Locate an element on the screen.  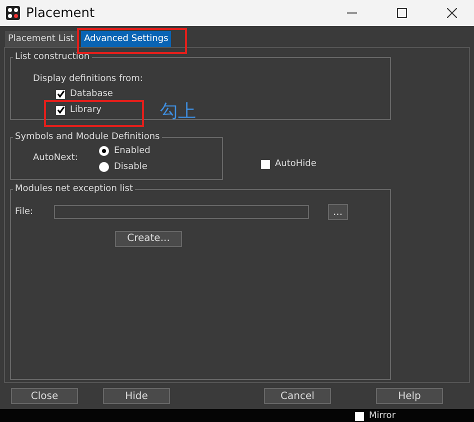
file-field is located at coordinates (181, 212).